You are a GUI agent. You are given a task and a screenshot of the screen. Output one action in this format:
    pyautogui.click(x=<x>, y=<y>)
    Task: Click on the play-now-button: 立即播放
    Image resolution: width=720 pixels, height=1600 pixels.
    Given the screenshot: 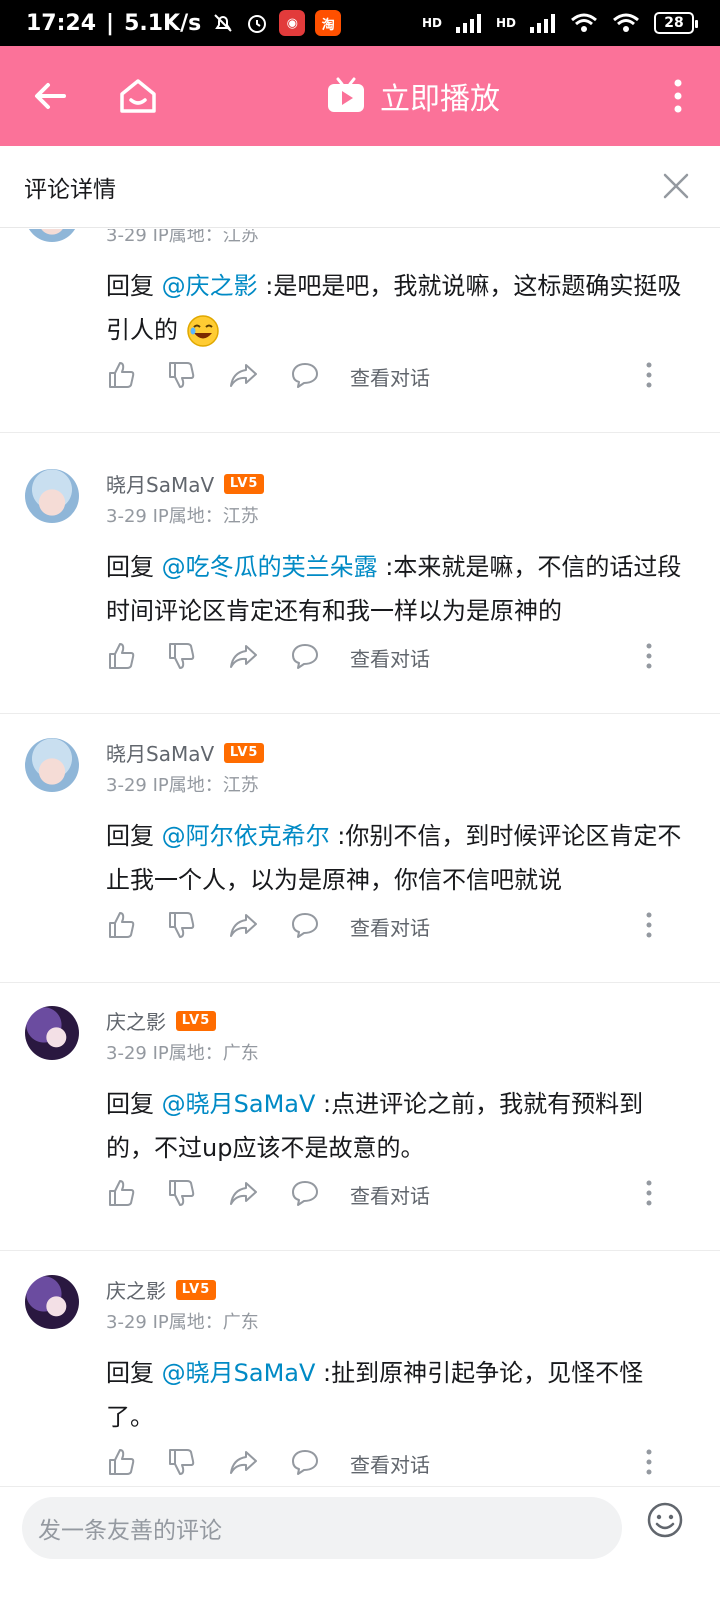 What is the action you would take?
    pyautogui.click(x=413, y=96)
    